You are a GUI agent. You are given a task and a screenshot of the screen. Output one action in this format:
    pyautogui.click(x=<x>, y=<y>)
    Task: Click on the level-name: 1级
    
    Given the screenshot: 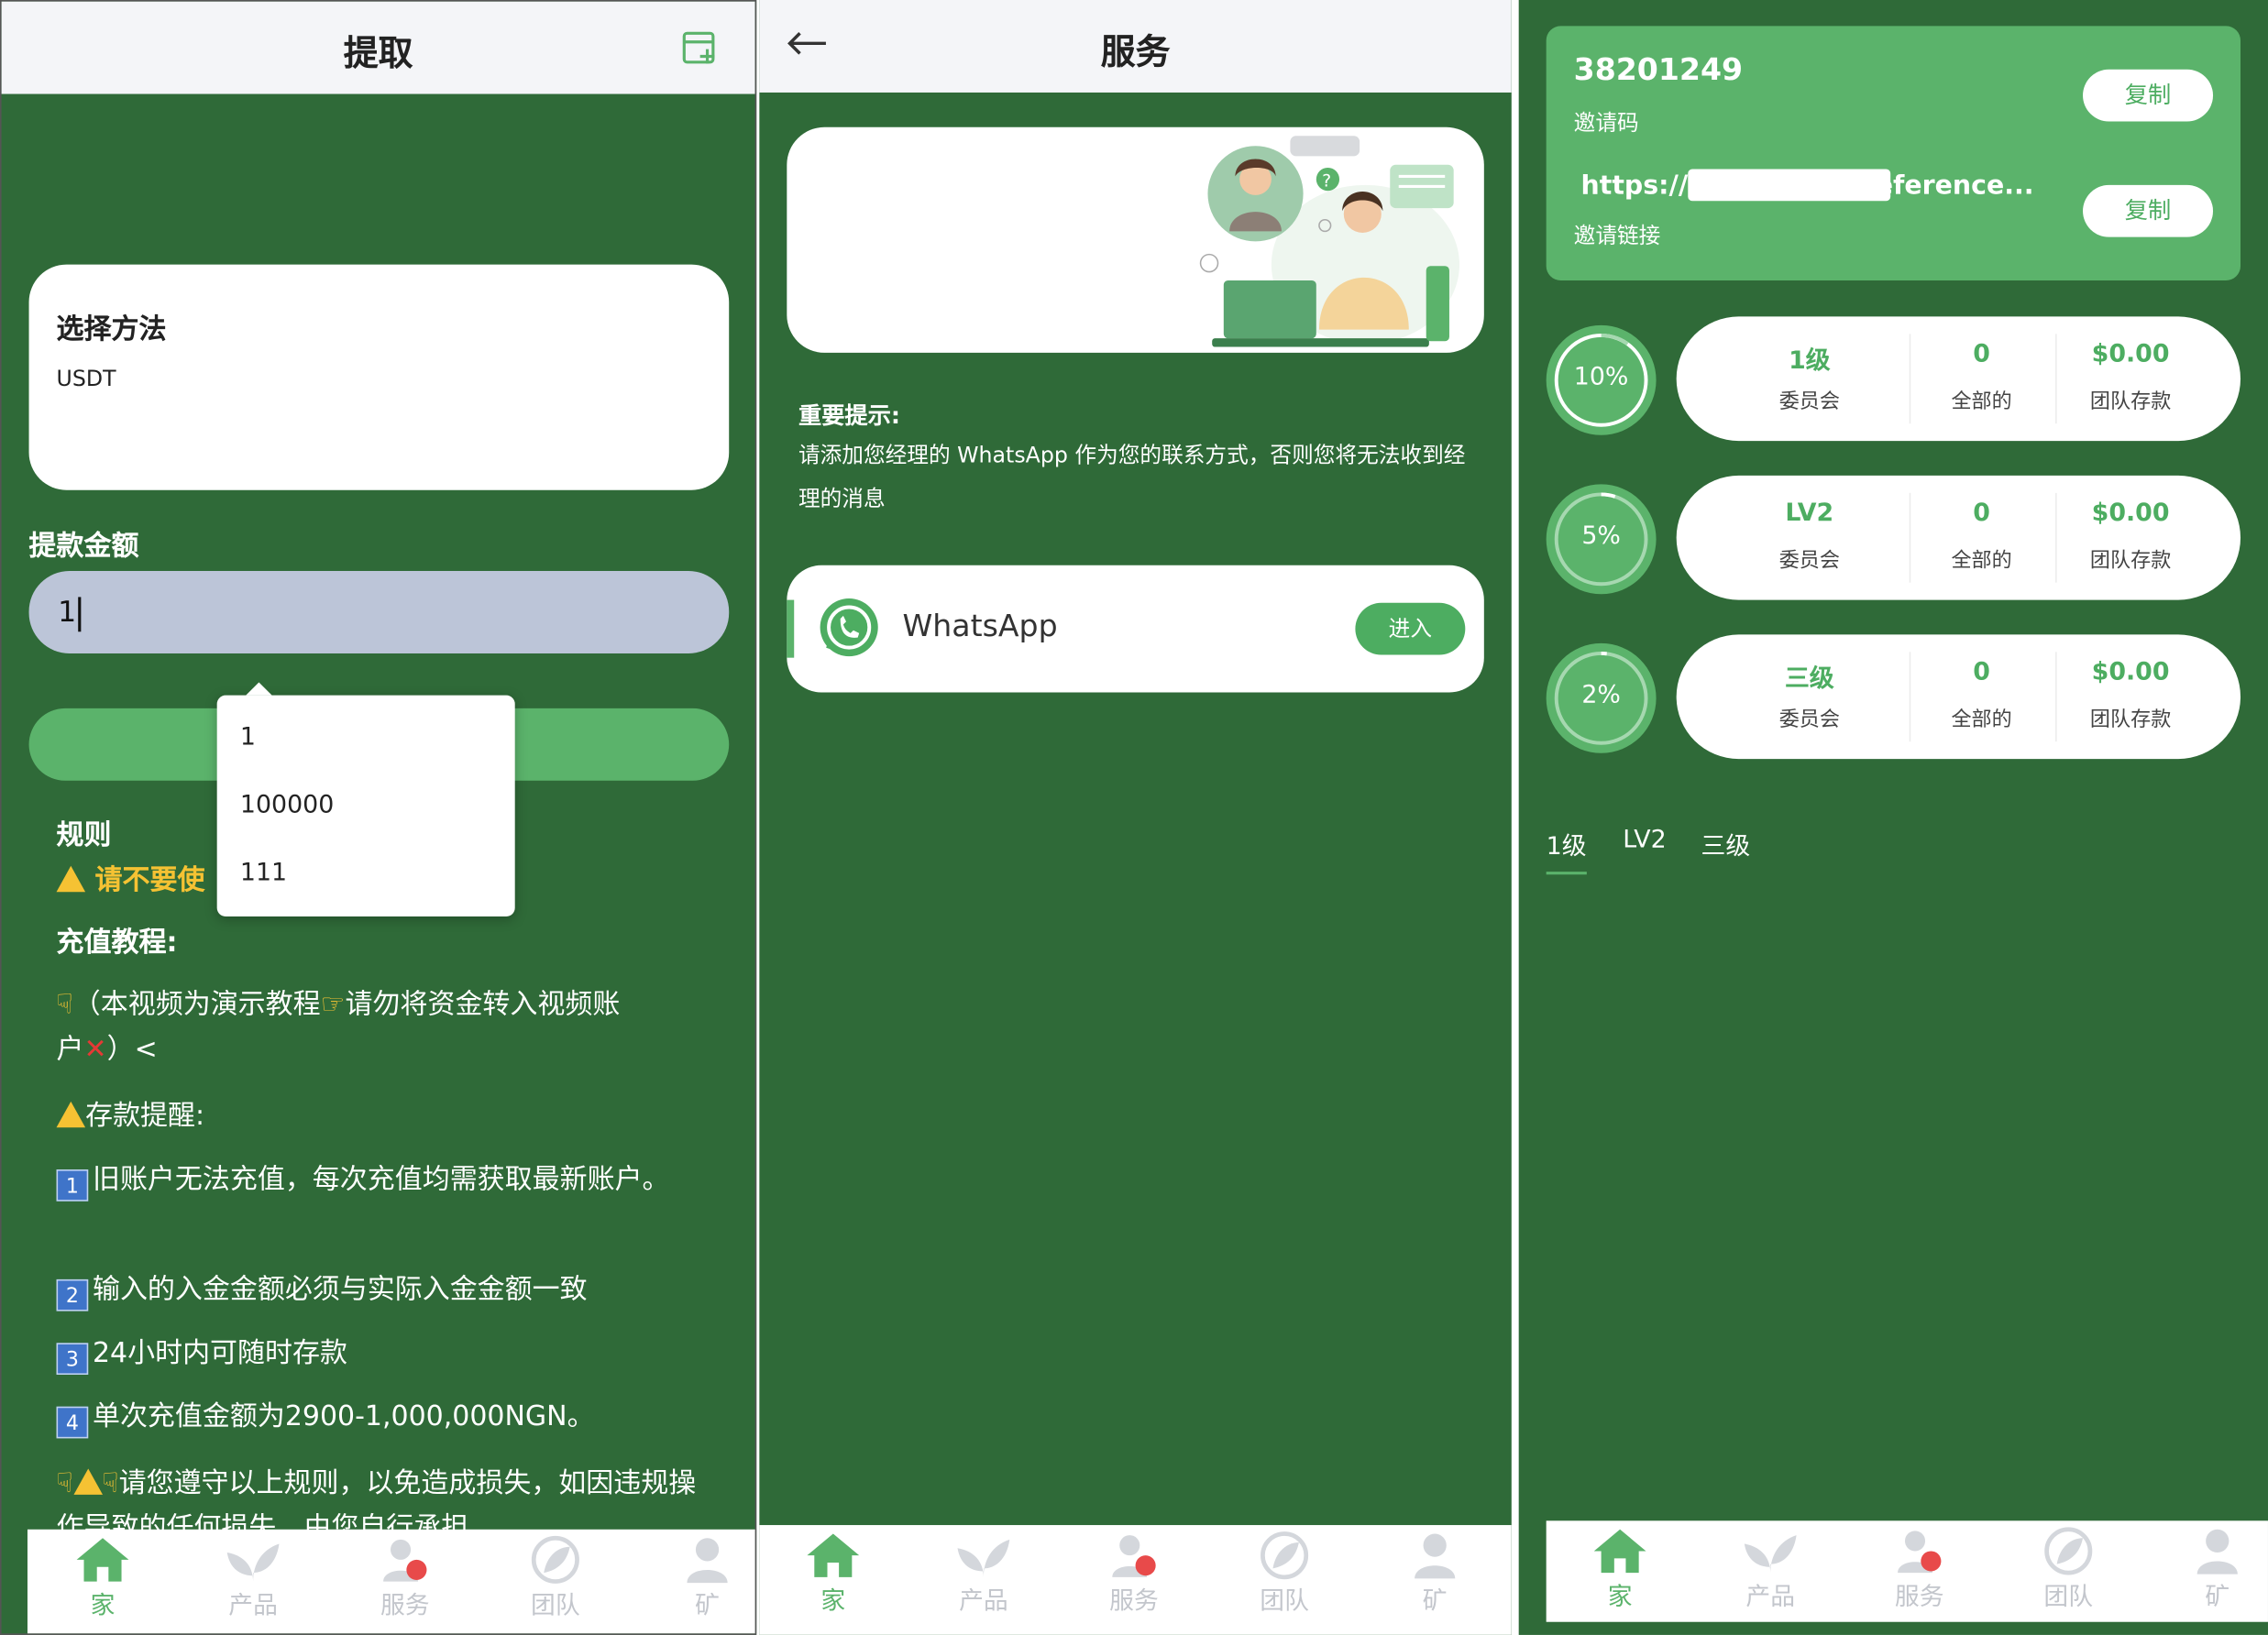 What is the action you would take?
    pyautogui.click(x=1810, y=361)
    